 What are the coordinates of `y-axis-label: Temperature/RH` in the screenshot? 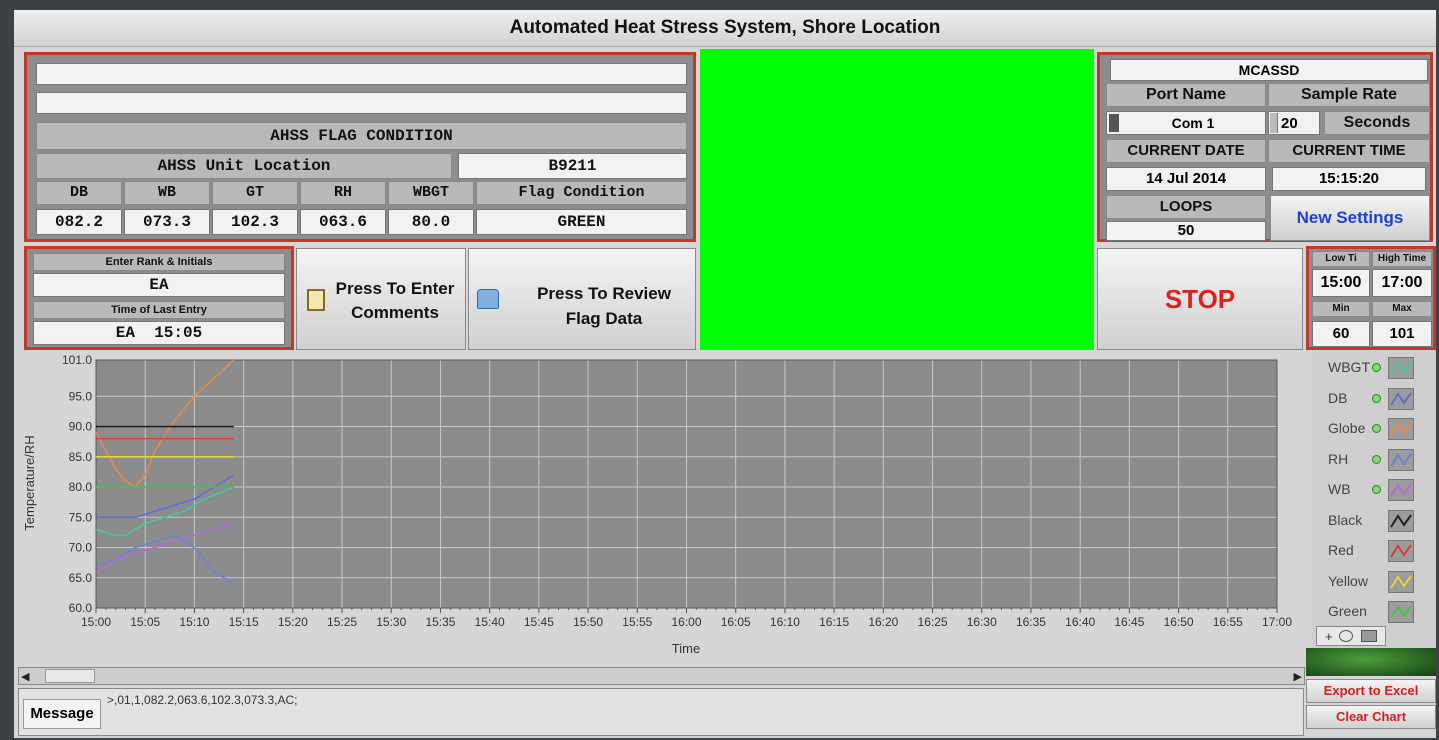 It's located at (29, 482).